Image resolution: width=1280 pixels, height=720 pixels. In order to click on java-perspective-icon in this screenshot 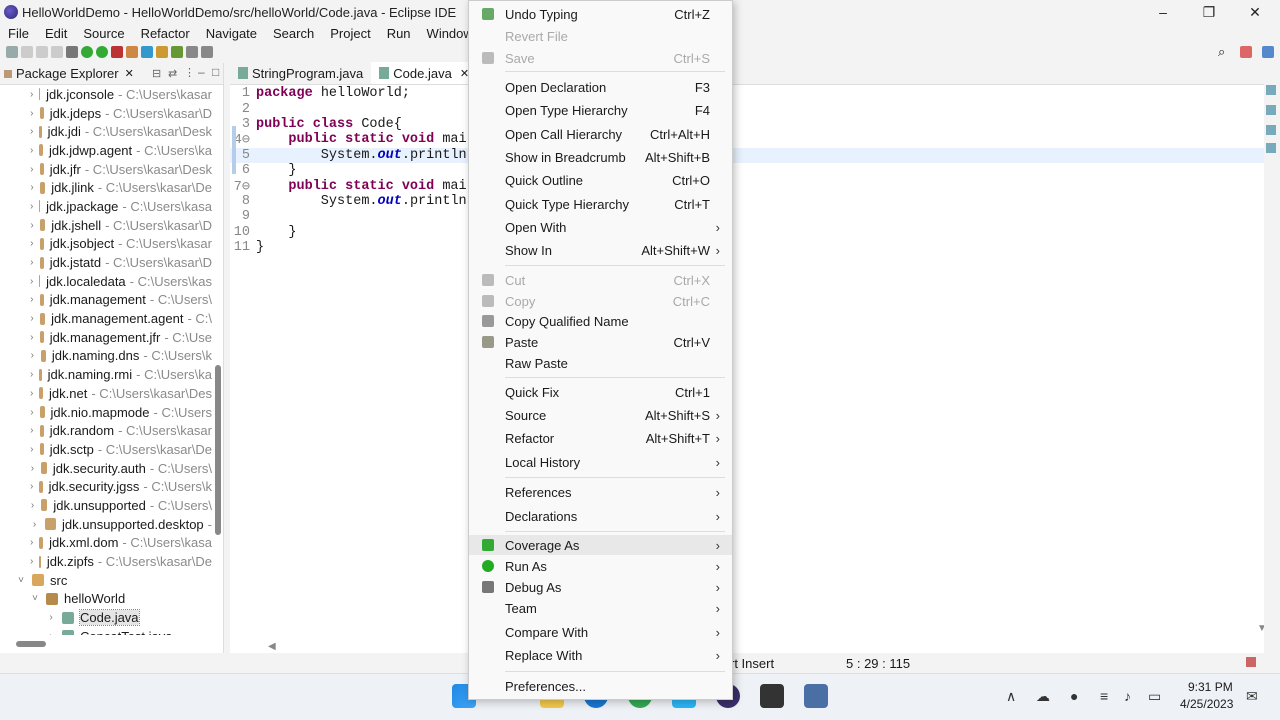, I will do `click(1246, 52)`.